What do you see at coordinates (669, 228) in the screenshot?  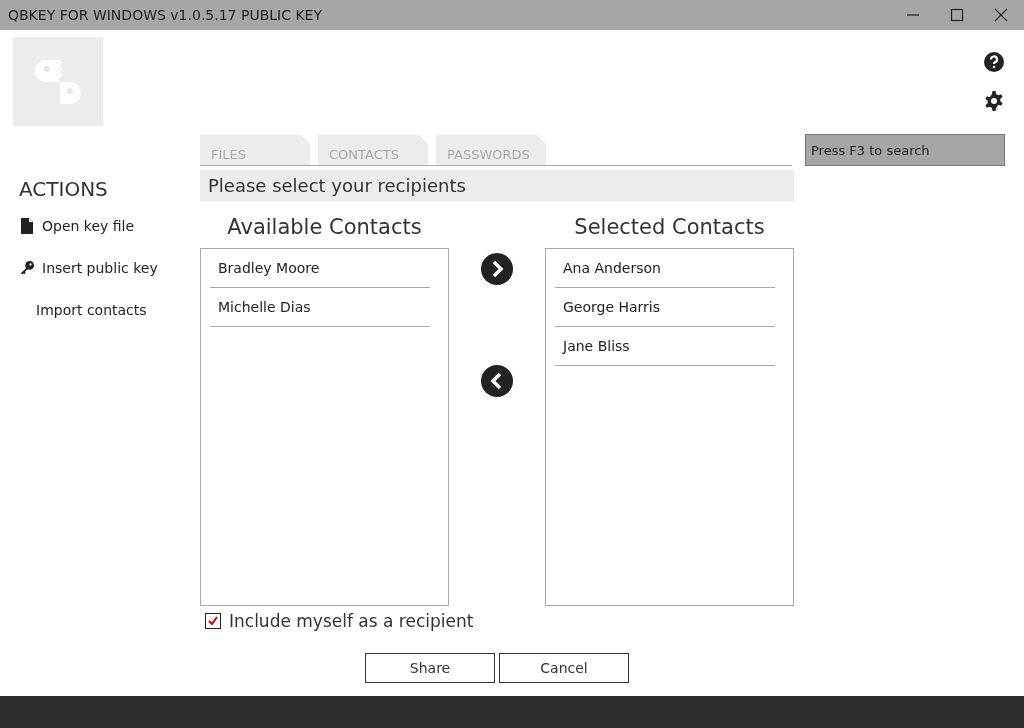 I see `list-title: Selected Contacts` at bounding box center [669, 228].